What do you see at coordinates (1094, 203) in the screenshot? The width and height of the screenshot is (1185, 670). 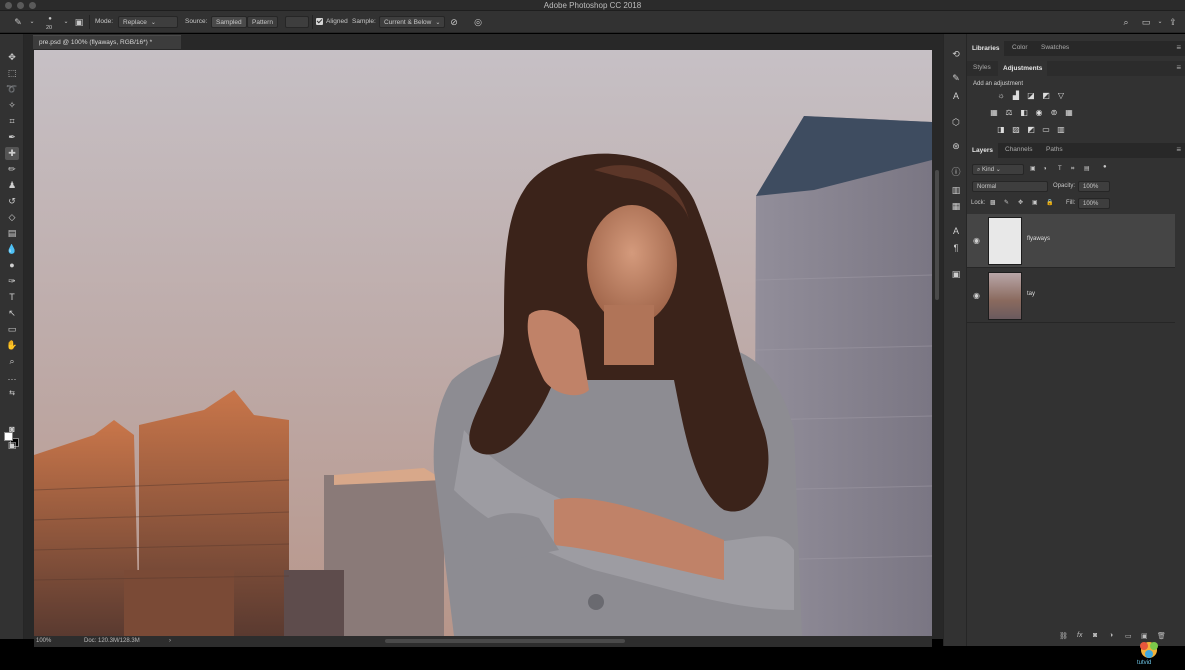 I see `fill-input: 100%` at bounding box center [1094, 203].